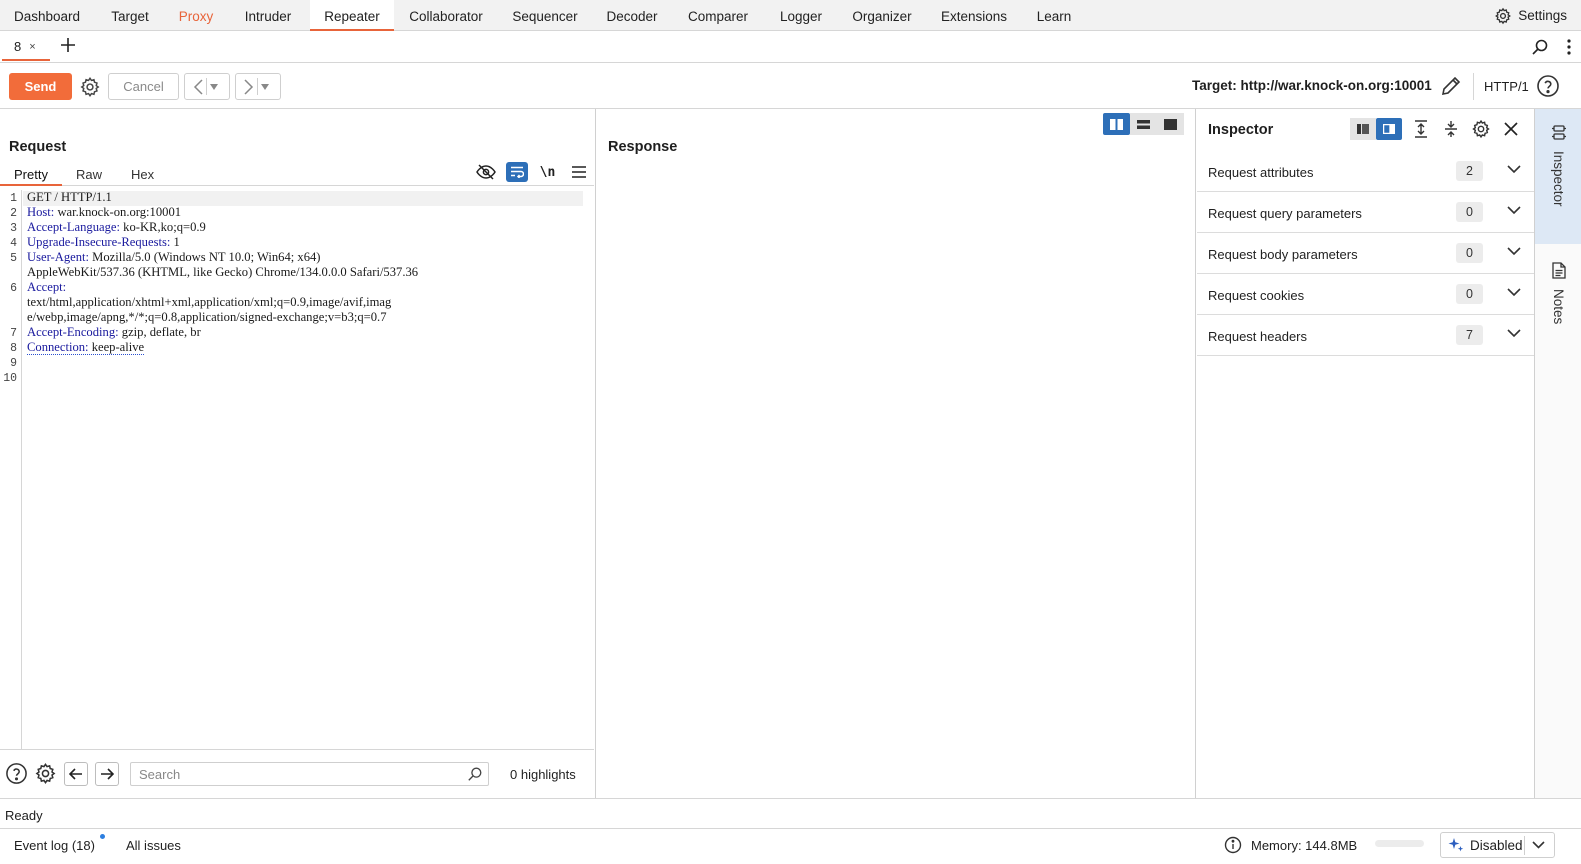 The height and width of the screenshot is (864, 1581). What do you see at coordinates (116, 227) in the screenshot?
I see `code-line: Accept-Language: ko-KR,ko;q=0.9` at bounding box center [116, 227].